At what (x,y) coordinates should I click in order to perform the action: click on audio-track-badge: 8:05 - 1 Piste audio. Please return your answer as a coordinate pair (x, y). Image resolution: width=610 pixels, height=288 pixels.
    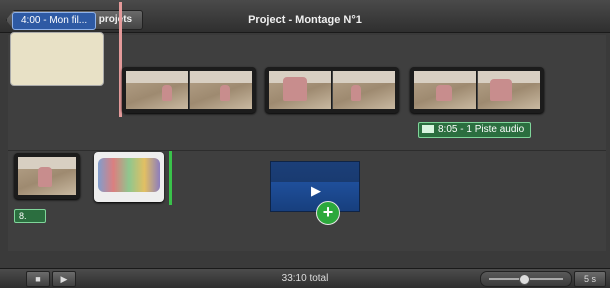
    Looking at the image, I should click on (475, 130).